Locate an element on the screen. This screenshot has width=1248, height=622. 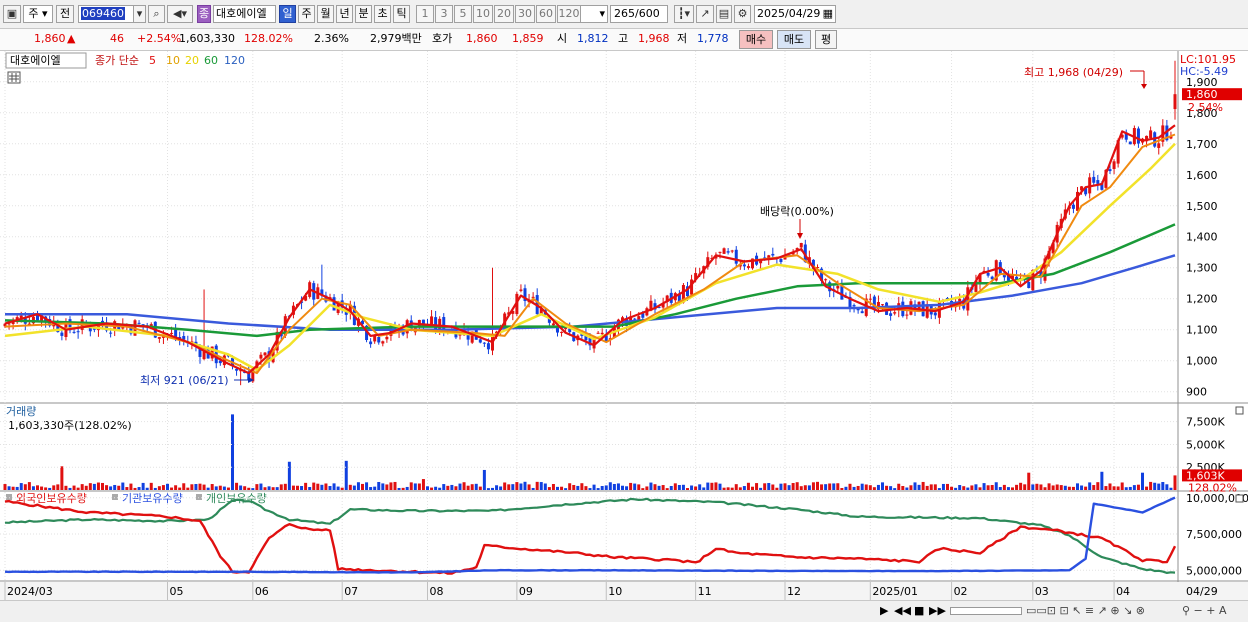
interval-button: 20 is located at coordinates (504, 14).